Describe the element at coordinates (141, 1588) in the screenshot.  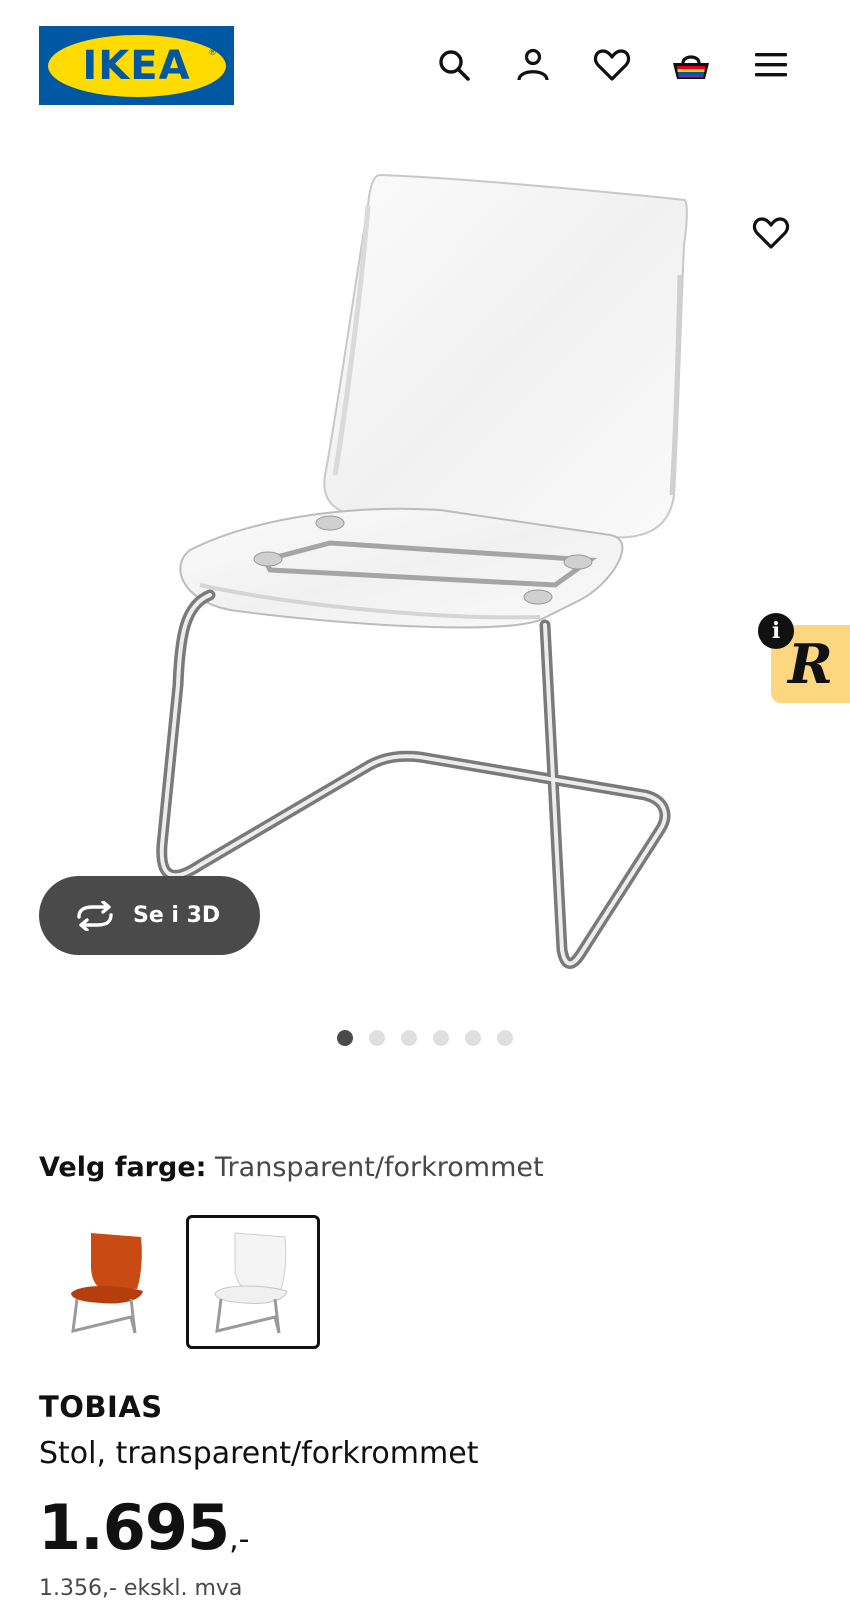
I see `price-excl-vat: 1.356,- ekskl. mva` at that location.